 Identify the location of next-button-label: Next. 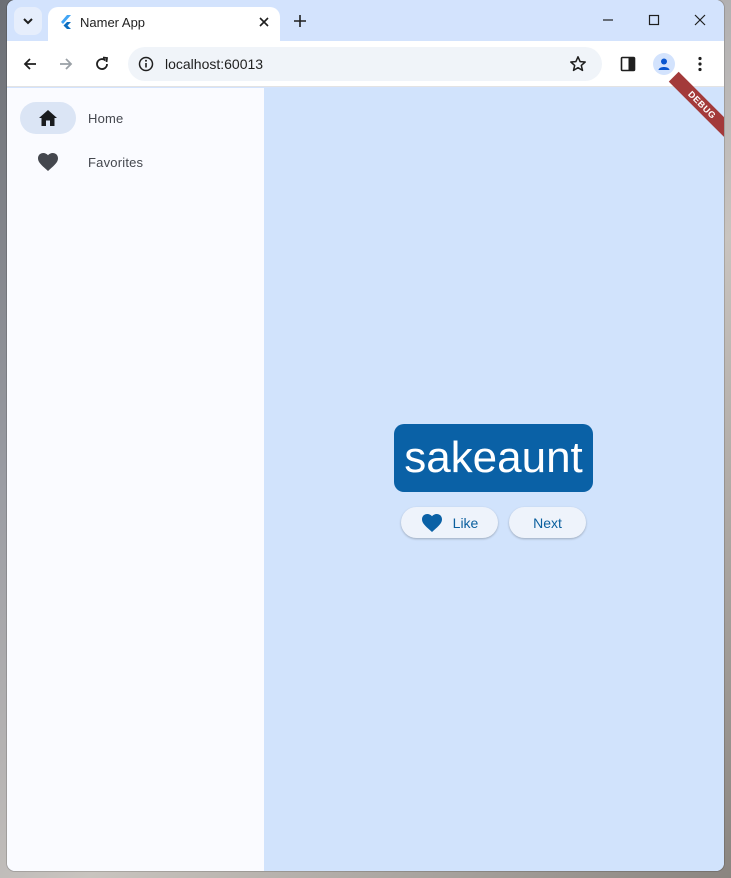
(547, 522).